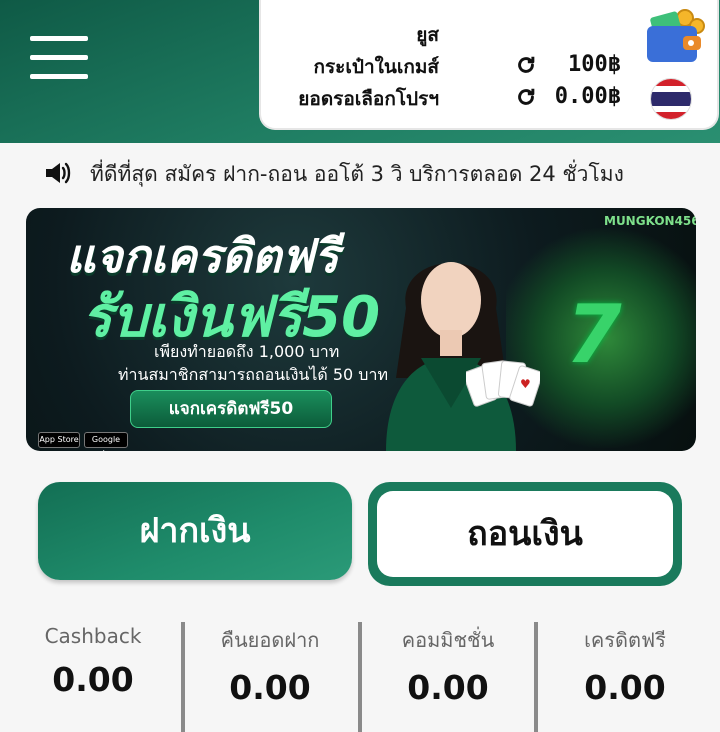  What do you see at coordinates (587, 96) in the screenshot?
I see `pending-balance: 0.00฿` at bounding box center [587, 96].